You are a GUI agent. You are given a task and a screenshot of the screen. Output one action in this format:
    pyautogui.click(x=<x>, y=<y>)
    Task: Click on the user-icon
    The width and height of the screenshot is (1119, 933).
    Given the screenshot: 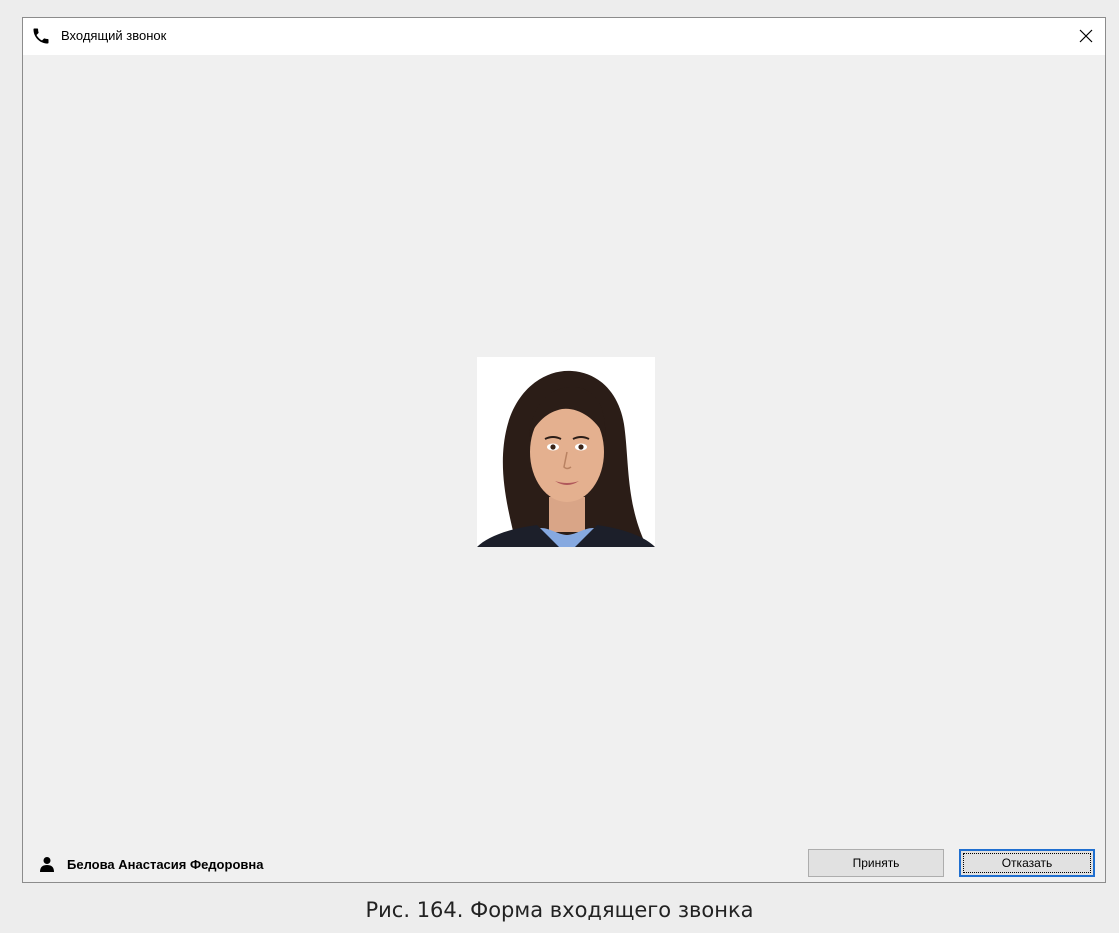 What is the action you would take?
    pyautogui.click(x=47, y=864)
    